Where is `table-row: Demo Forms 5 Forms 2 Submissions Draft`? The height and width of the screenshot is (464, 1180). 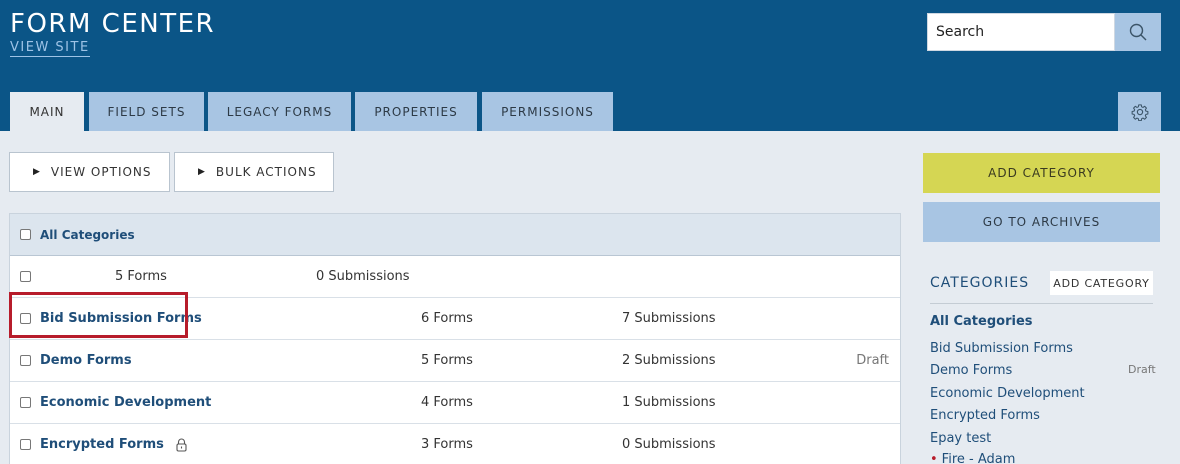
table-row: Demo Forms 5 Forms 2 Submissions Draft is located at coordinates (455, 361).